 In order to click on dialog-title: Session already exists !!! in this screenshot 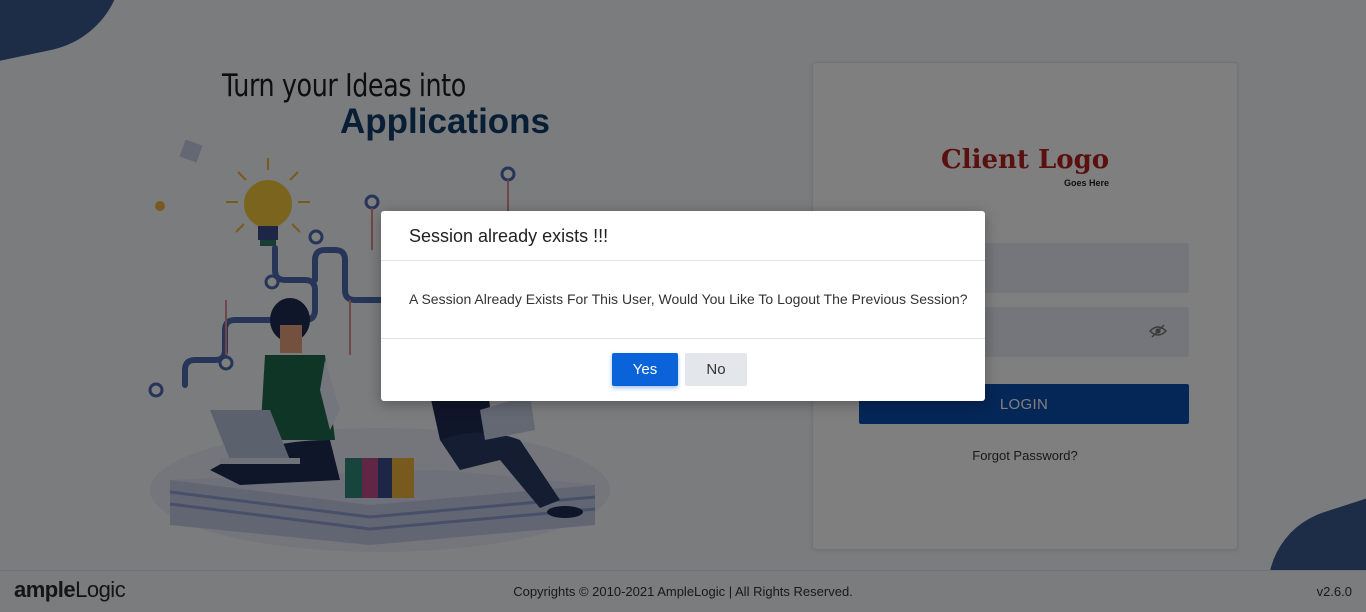, I will do `click(509, 236)`.